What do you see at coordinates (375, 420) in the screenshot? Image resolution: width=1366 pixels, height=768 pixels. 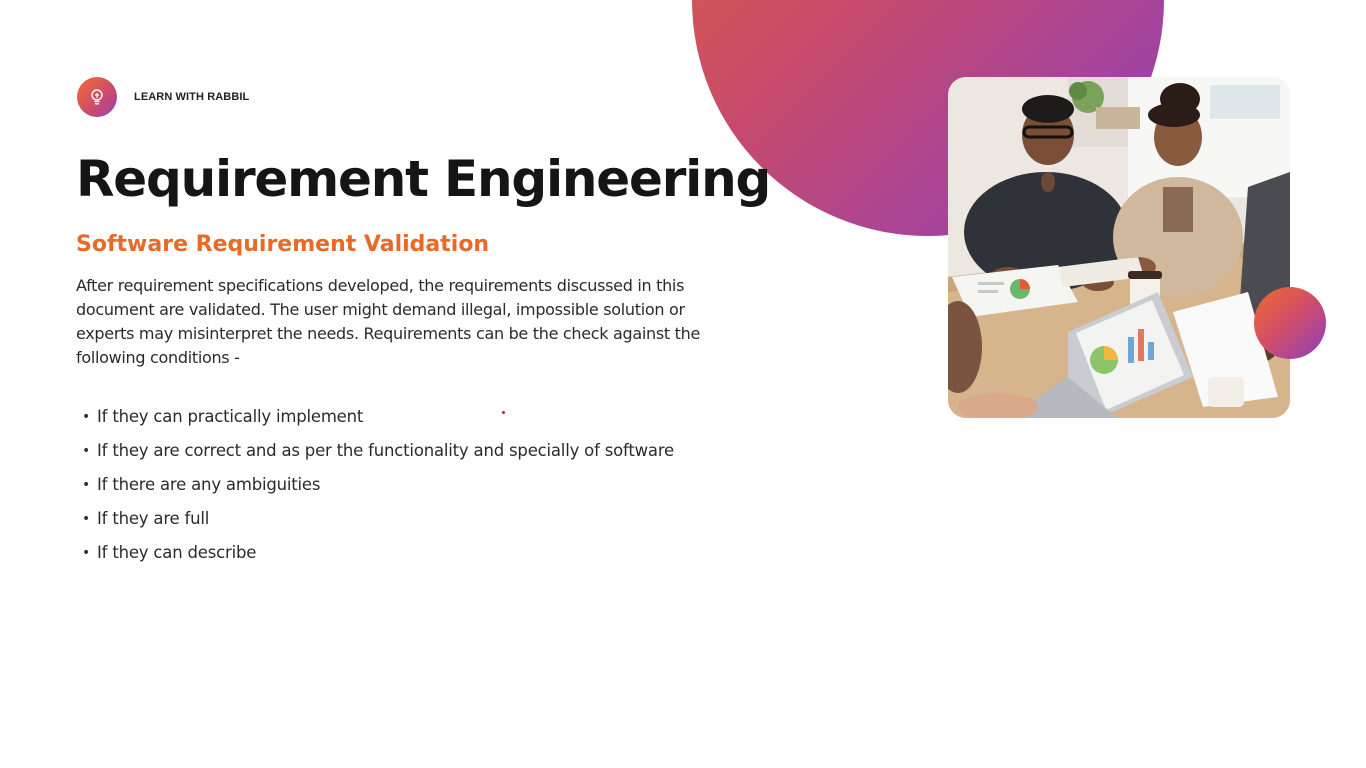 I see `list-item: If they can practically implement` at bounding box center [375, 420].